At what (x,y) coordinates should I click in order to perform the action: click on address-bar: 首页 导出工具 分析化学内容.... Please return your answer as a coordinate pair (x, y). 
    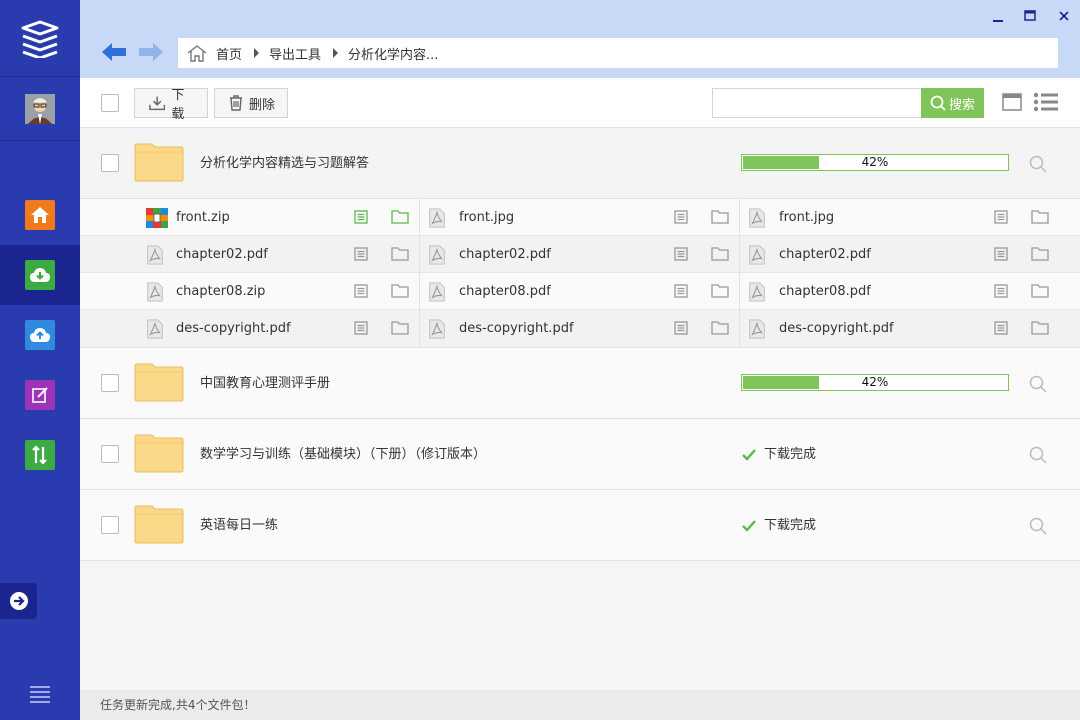
    Looking at the image, I should click on (618, 53).